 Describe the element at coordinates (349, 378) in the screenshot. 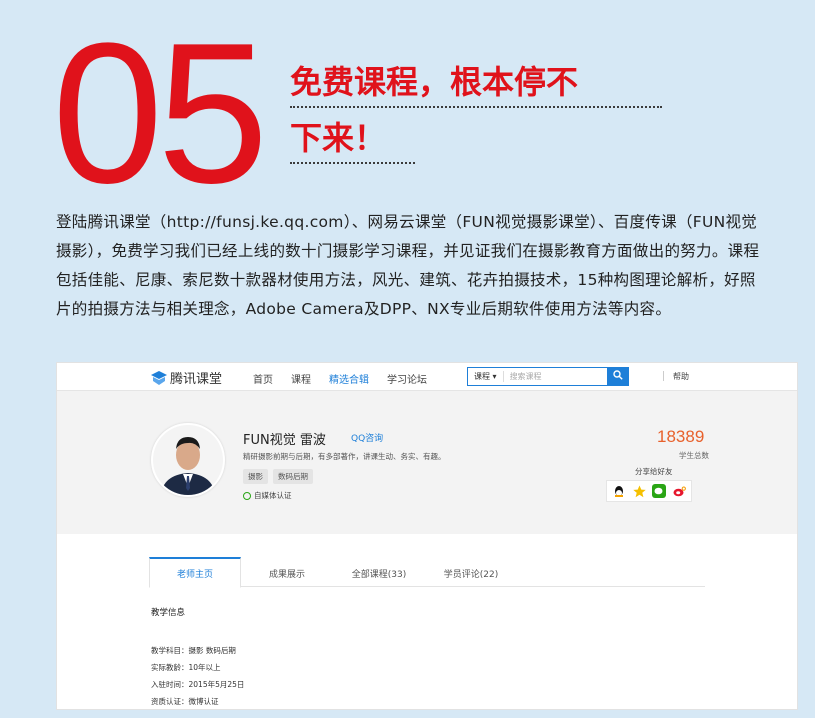

I see `nav-featured: 精选合辑` at that location.